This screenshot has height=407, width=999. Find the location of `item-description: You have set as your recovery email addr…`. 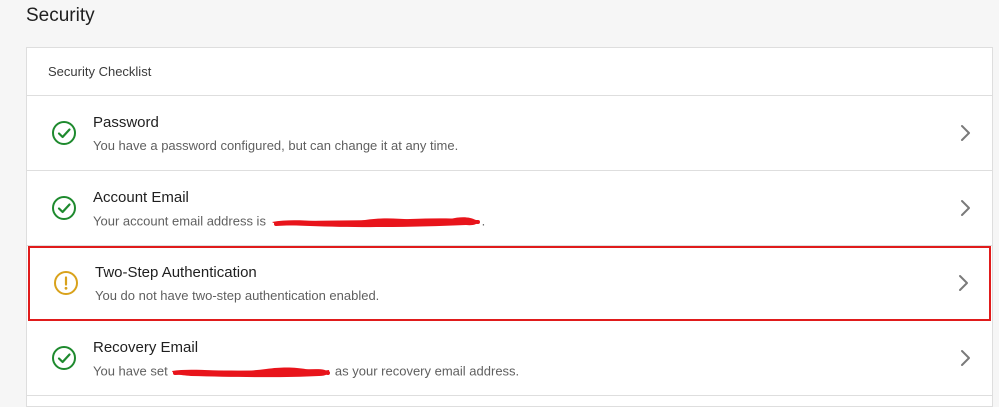

item-description: You have set as your recovery email addr… is located at coordinates (306, 372).